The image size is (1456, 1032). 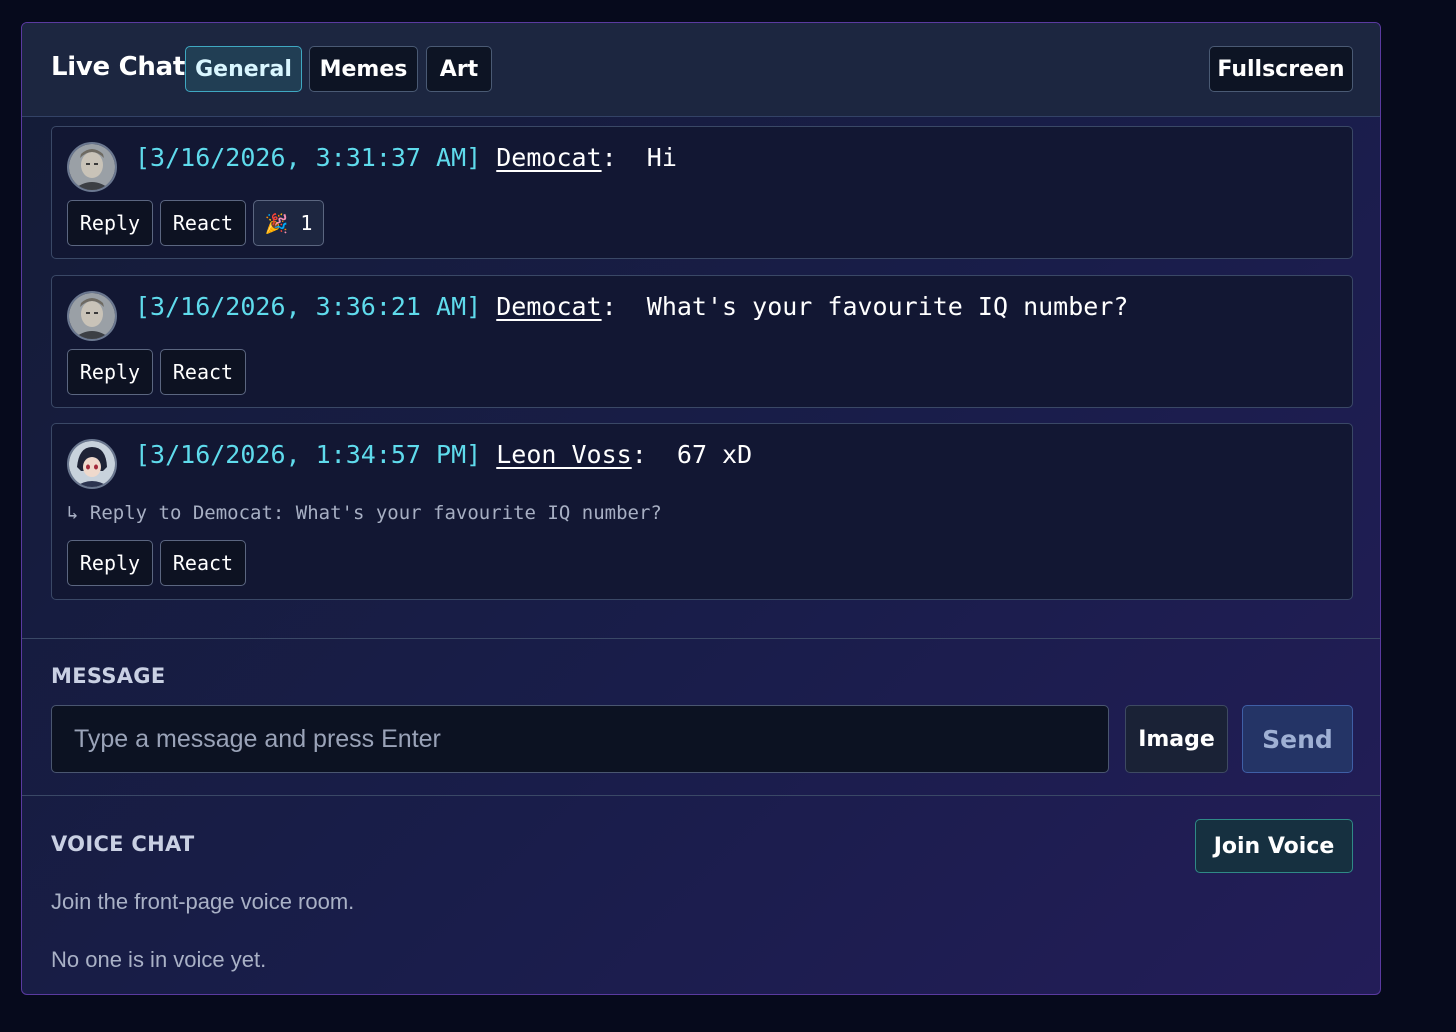 I want to click on voice-status: No one is in voice yet., so click(x=159, y=959).